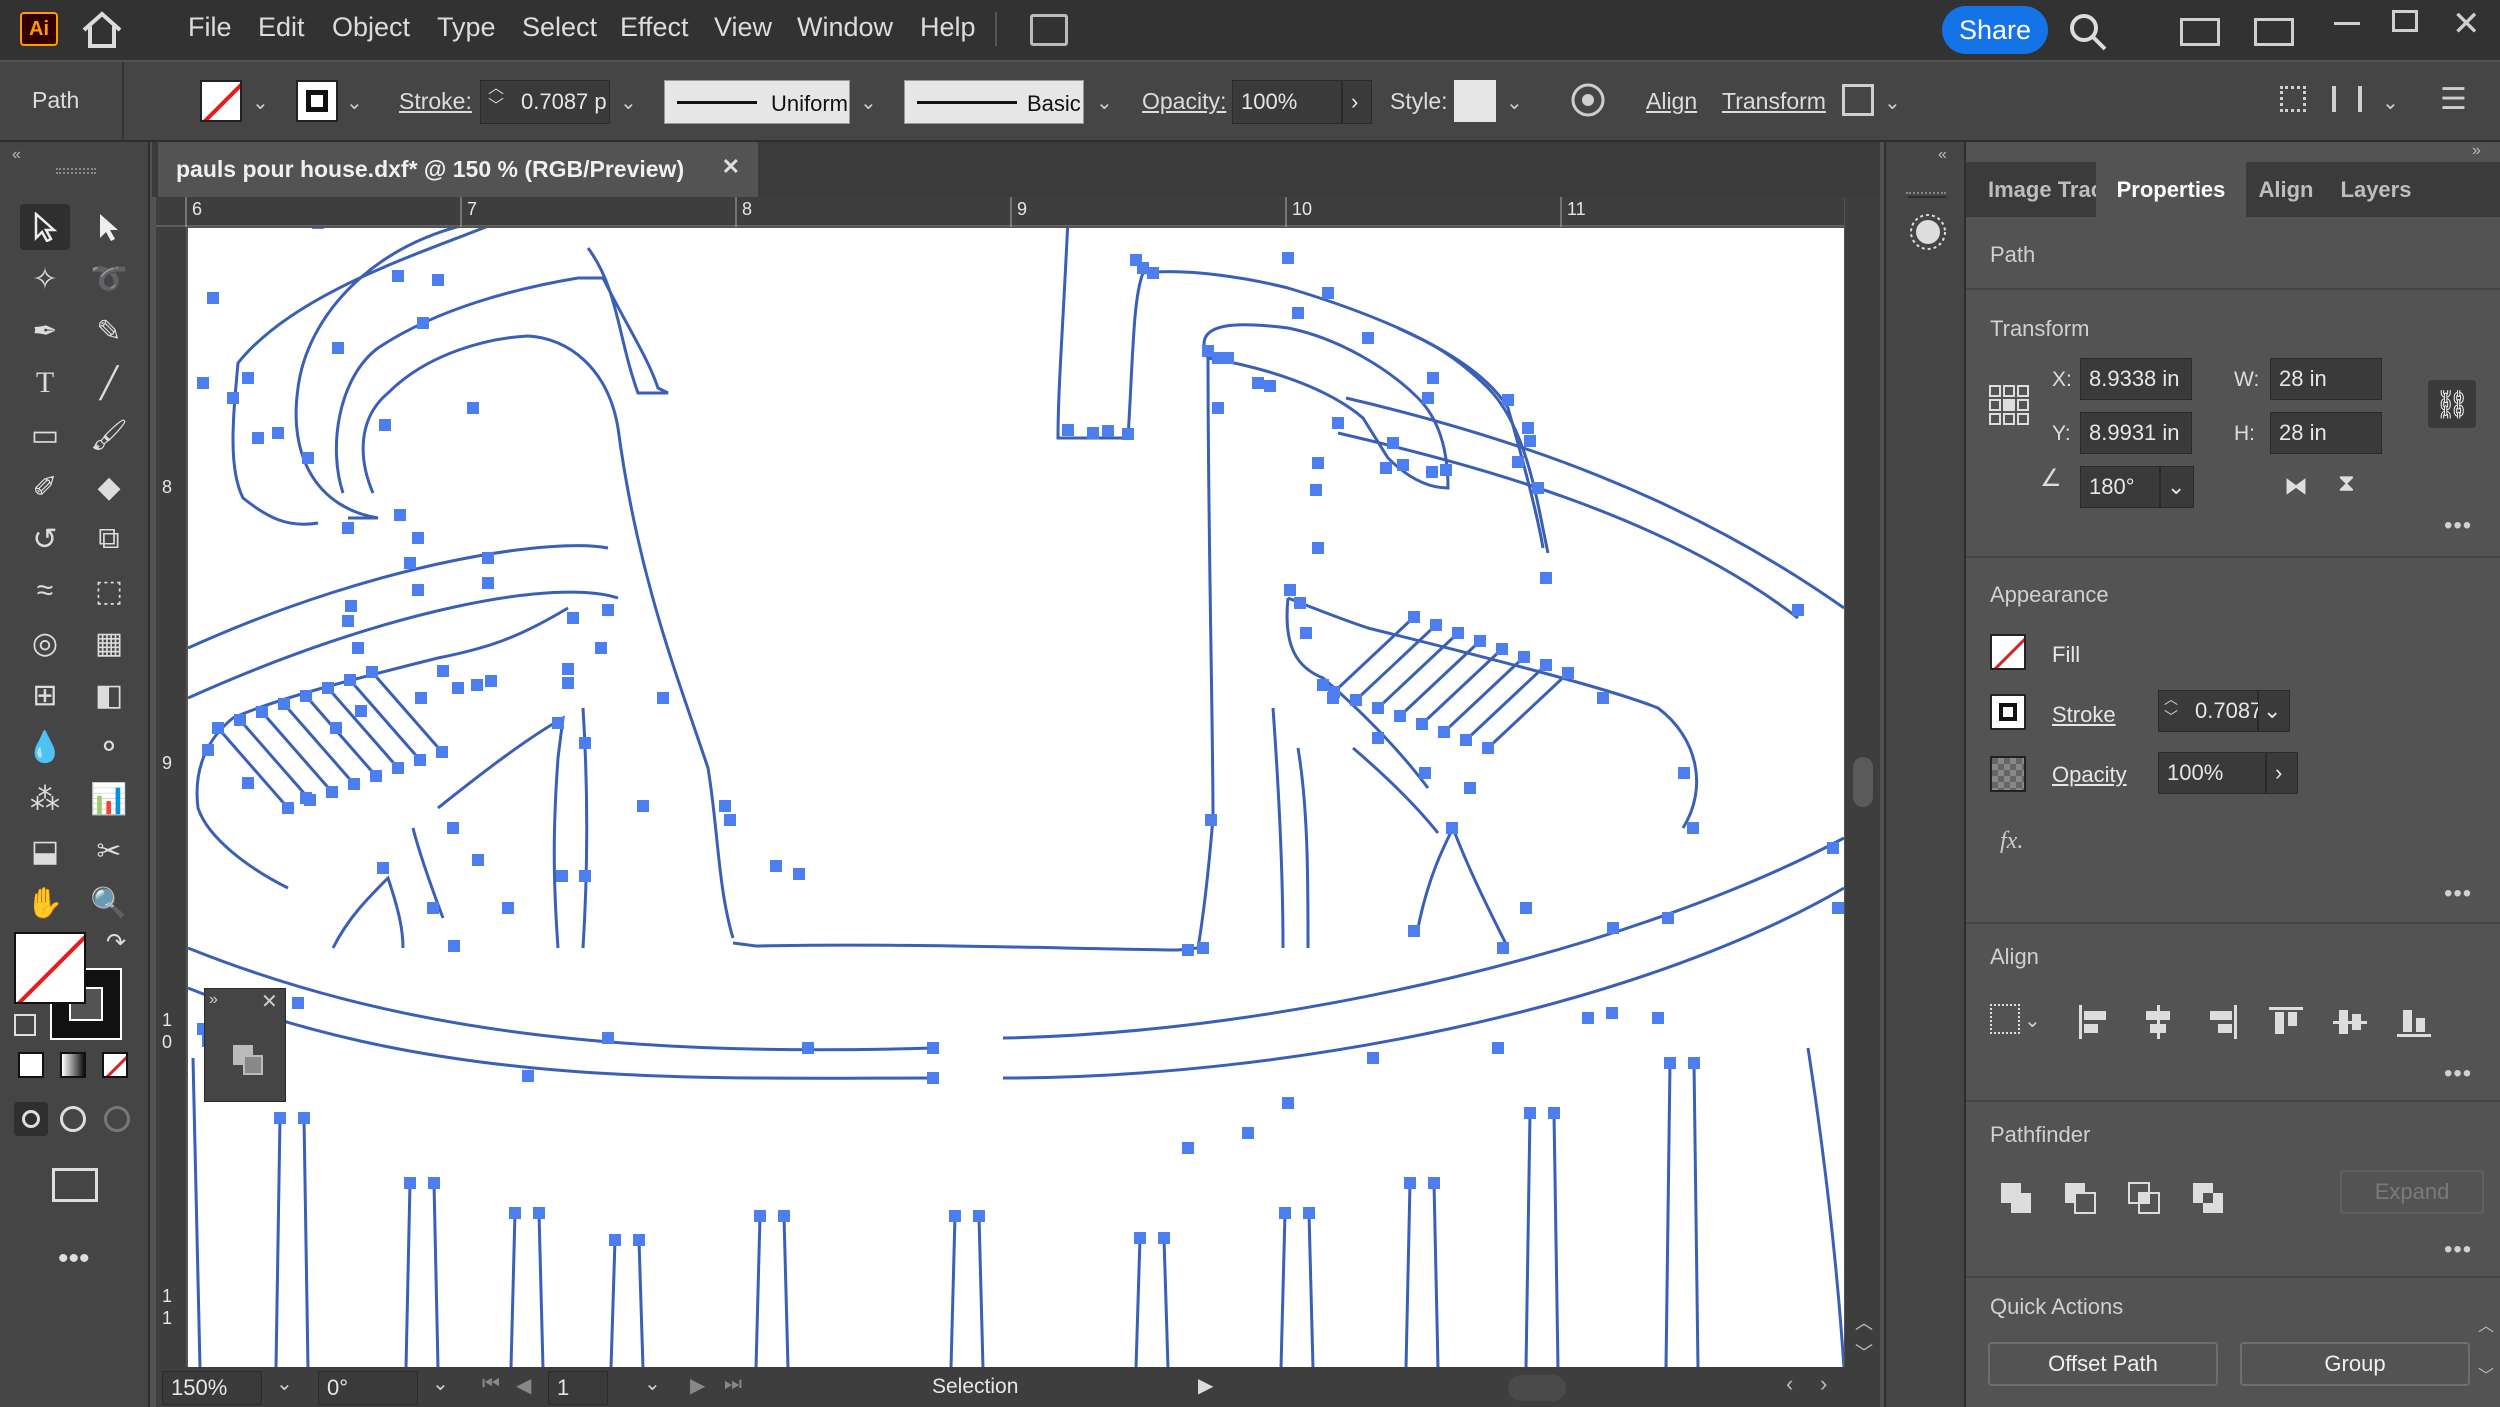 This screenshot has height=1407, width=2500. What do you see at coordinates (2120, 487) in the screenshot?
I see `rotation-angle-input: 180°` at bounding box center [2120, 487].